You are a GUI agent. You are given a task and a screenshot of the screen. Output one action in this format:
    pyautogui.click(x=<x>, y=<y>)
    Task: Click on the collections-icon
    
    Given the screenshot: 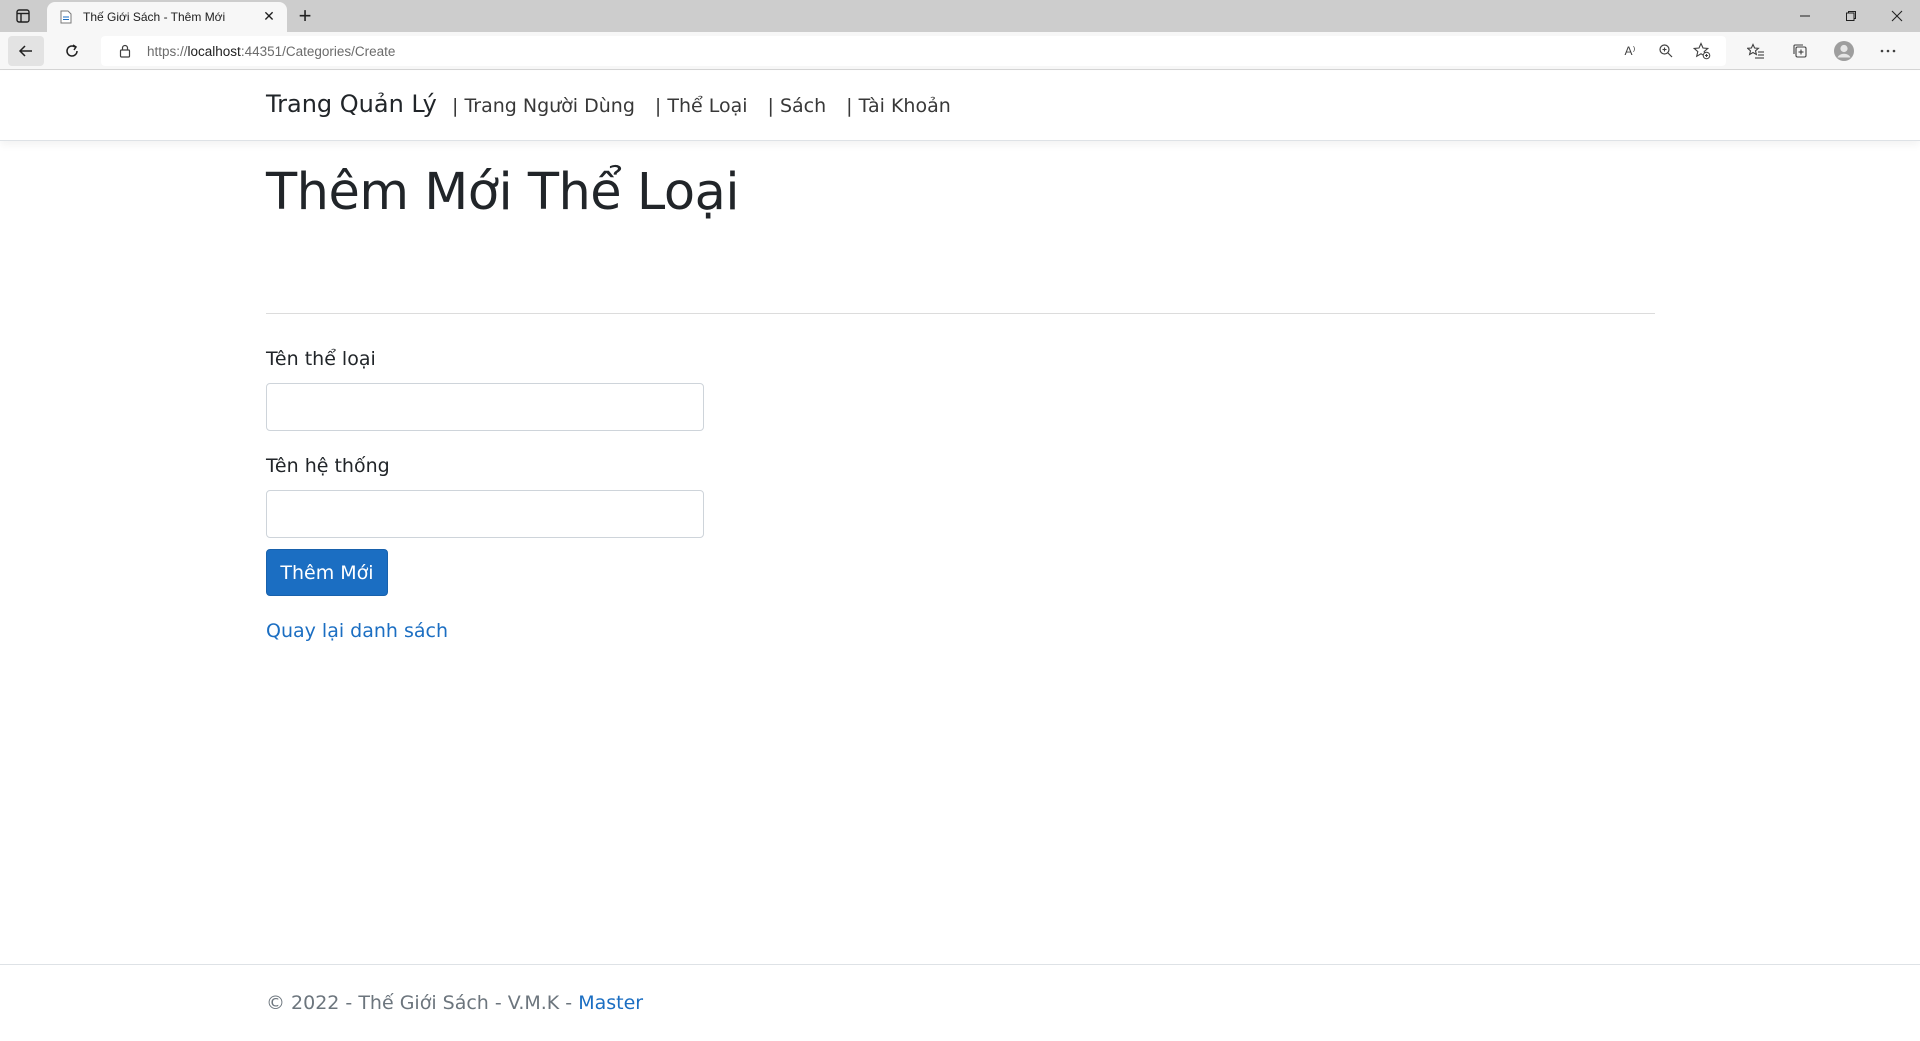 What is the action you would take?
    pyautogui.click(x=1800, y=51)
    